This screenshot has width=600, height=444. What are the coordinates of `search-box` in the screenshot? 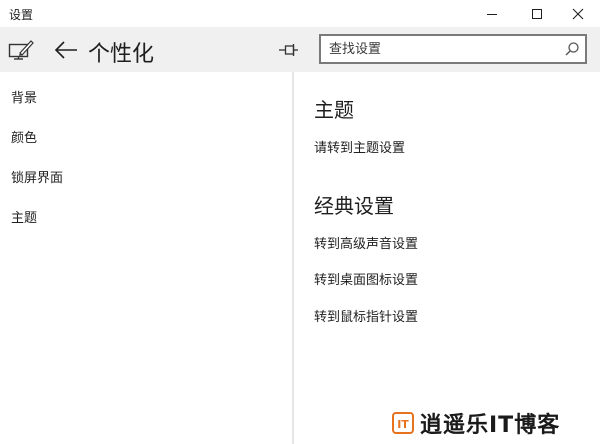 It's located at (453, 49).